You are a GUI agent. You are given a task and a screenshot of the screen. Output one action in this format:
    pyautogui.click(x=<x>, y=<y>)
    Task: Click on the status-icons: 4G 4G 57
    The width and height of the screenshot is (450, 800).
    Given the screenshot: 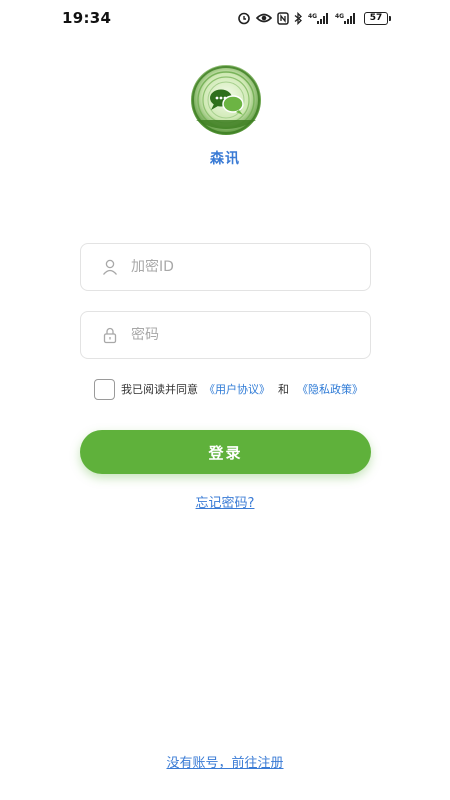 What is the action you would take?
    pyautogui.click(x=314, y=18)
    